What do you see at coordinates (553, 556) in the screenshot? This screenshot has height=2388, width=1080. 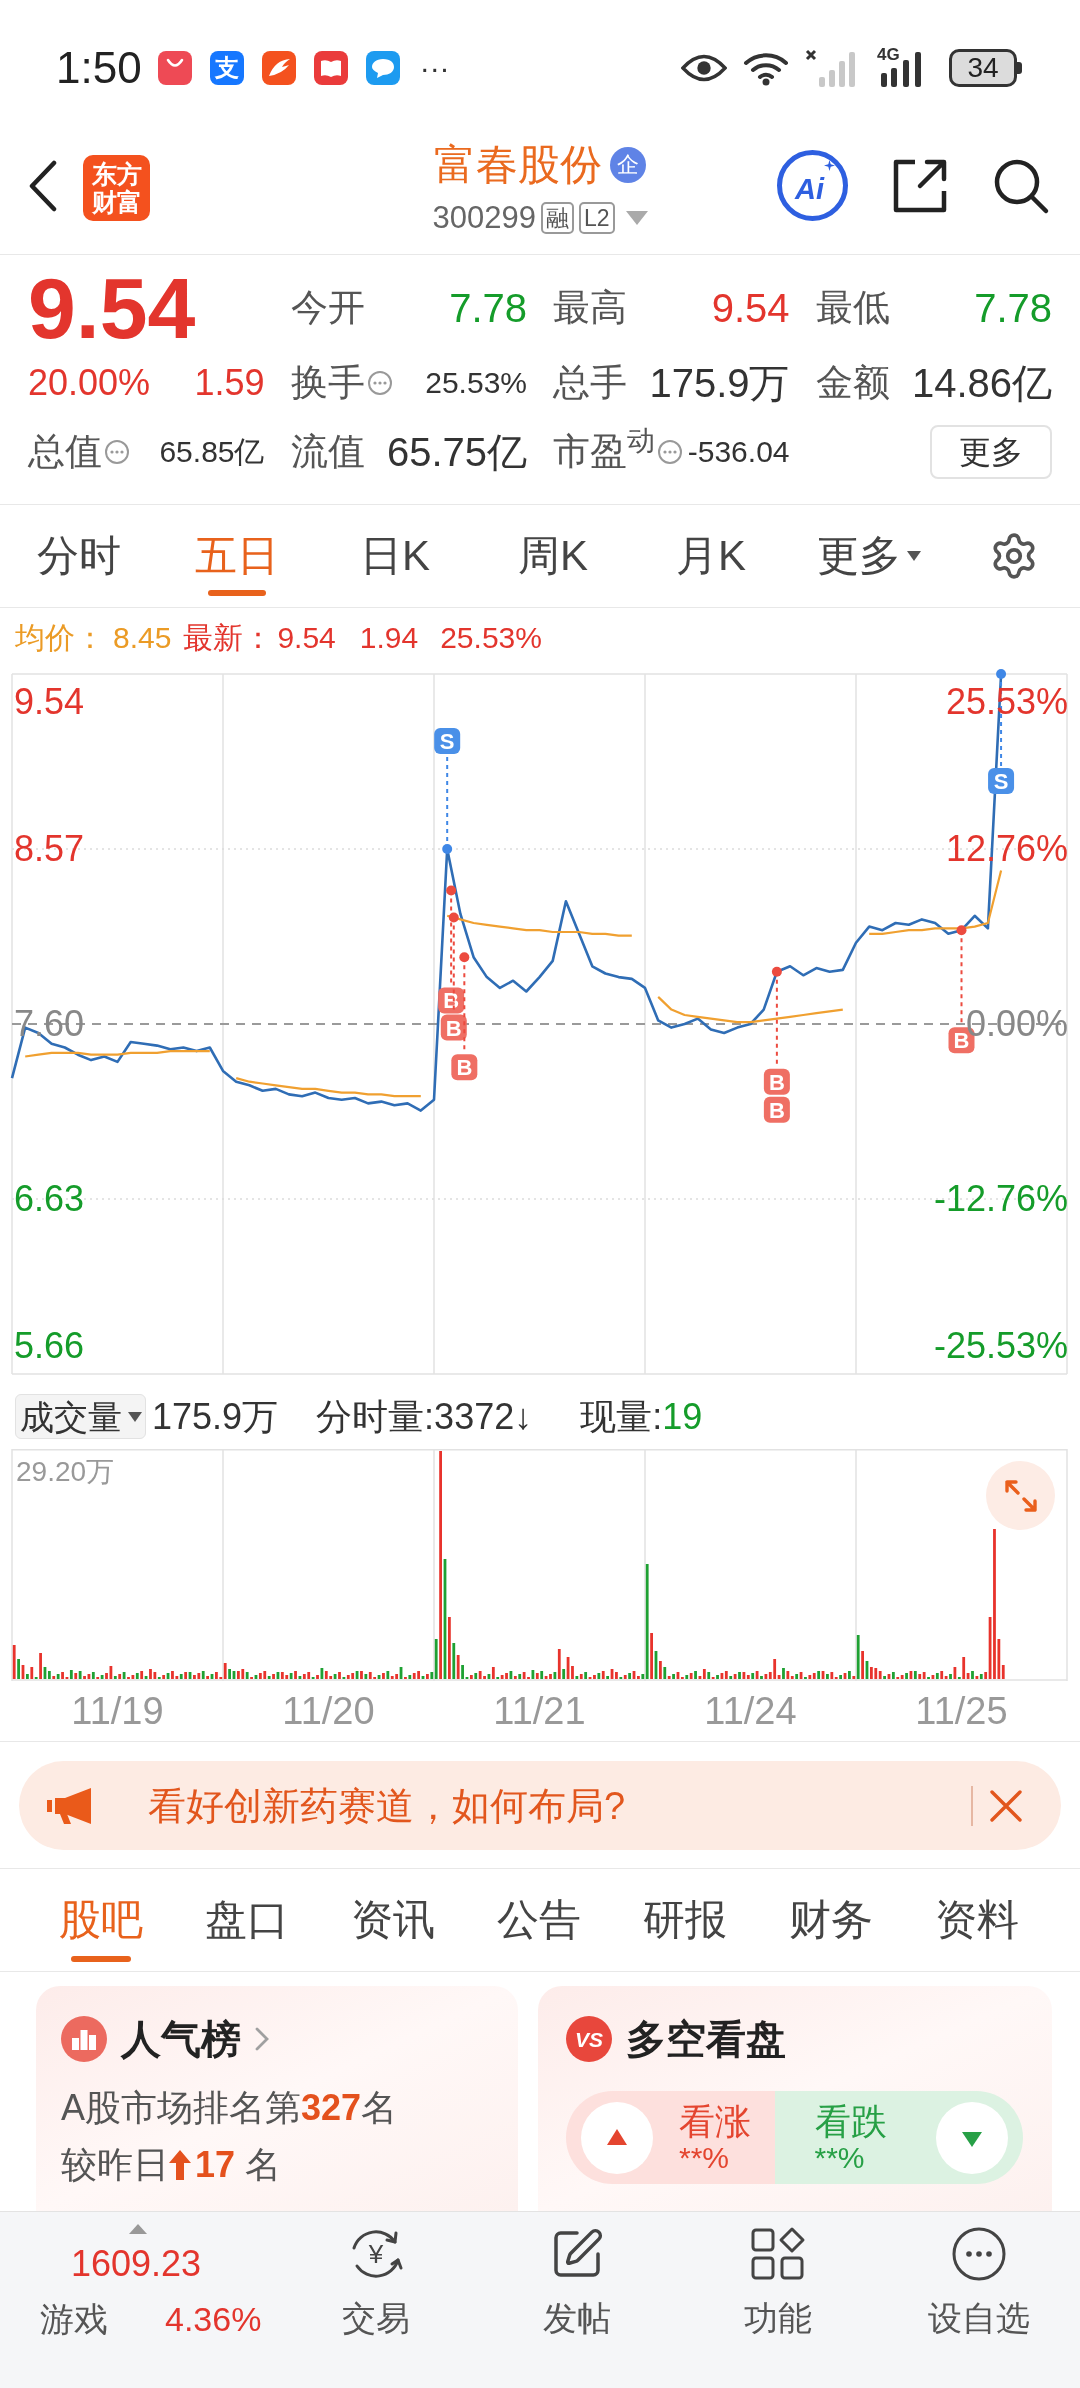 I see `chart-tab: 周K` at bounding box center [553, 556].